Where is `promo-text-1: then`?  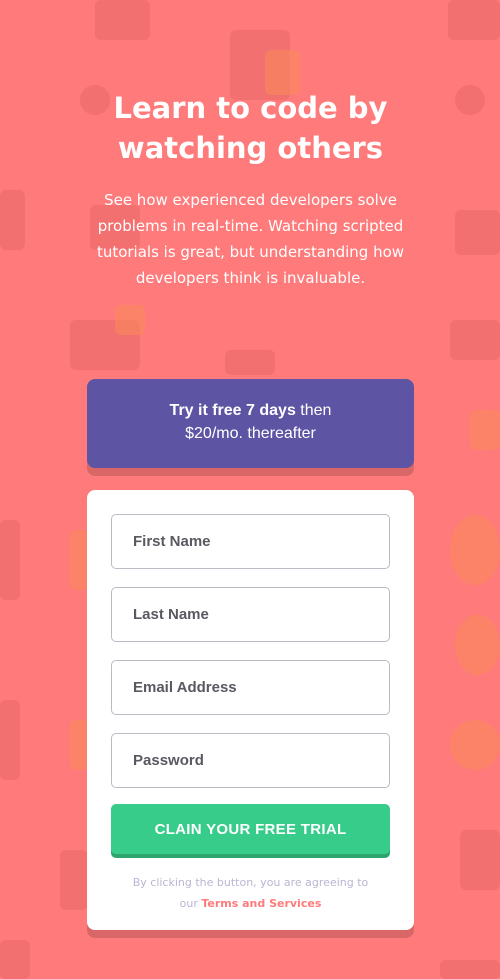
promo-text-1: then is located at coordinates (313, 410).